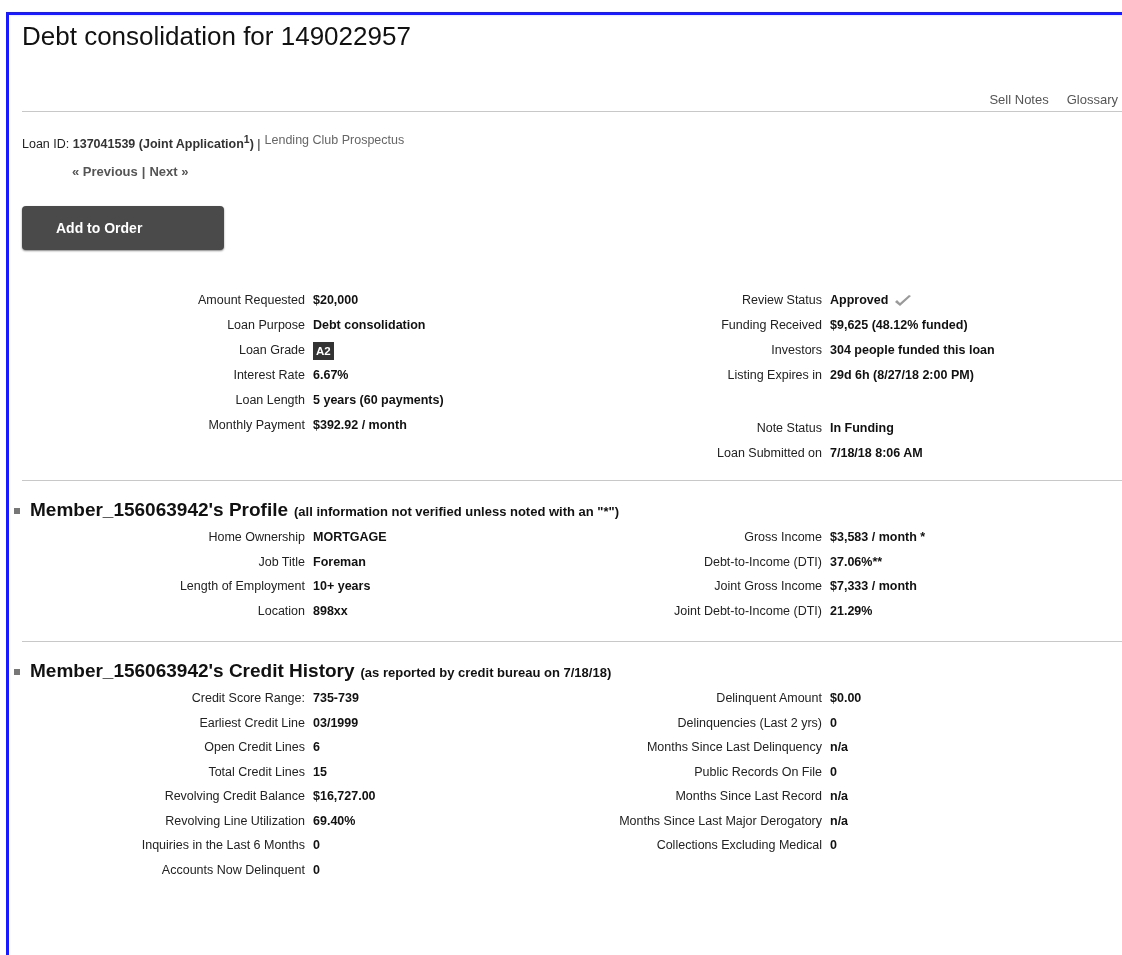 This screenshot has width=1122, height=955. I want to click on field-label: Loan Grade, so click(271, 351).